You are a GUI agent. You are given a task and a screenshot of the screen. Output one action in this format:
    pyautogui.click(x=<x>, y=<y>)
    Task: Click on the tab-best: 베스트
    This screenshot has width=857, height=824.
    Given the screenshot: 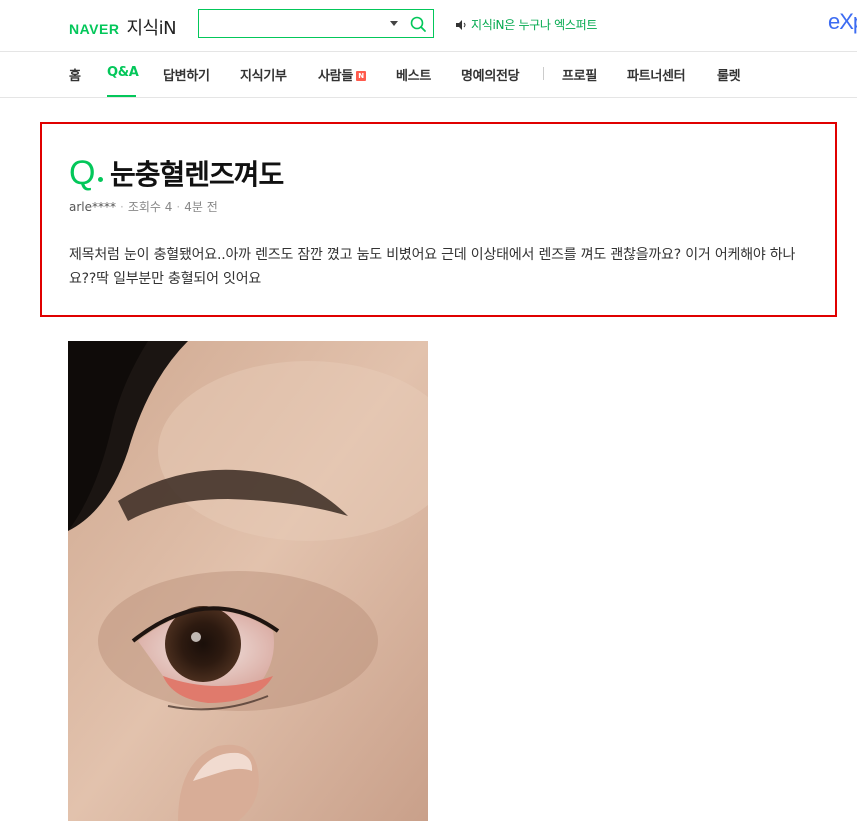 What is the action you would take?
    pyautogui.click(x=413, y=74)
    